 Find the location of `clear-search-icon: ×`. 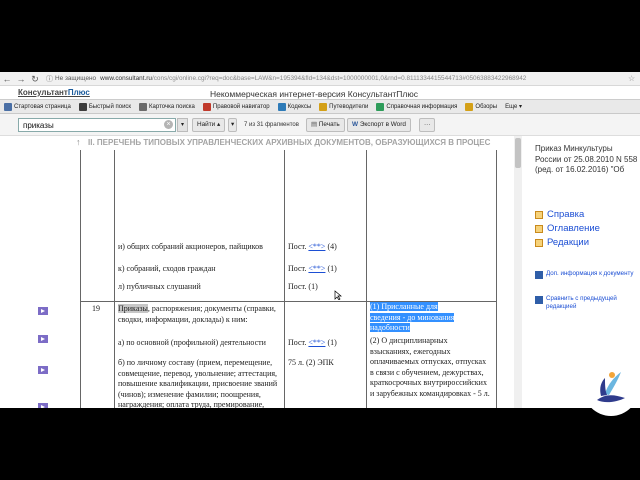

clear-search-icon: × is located at coordinates (168, 124).